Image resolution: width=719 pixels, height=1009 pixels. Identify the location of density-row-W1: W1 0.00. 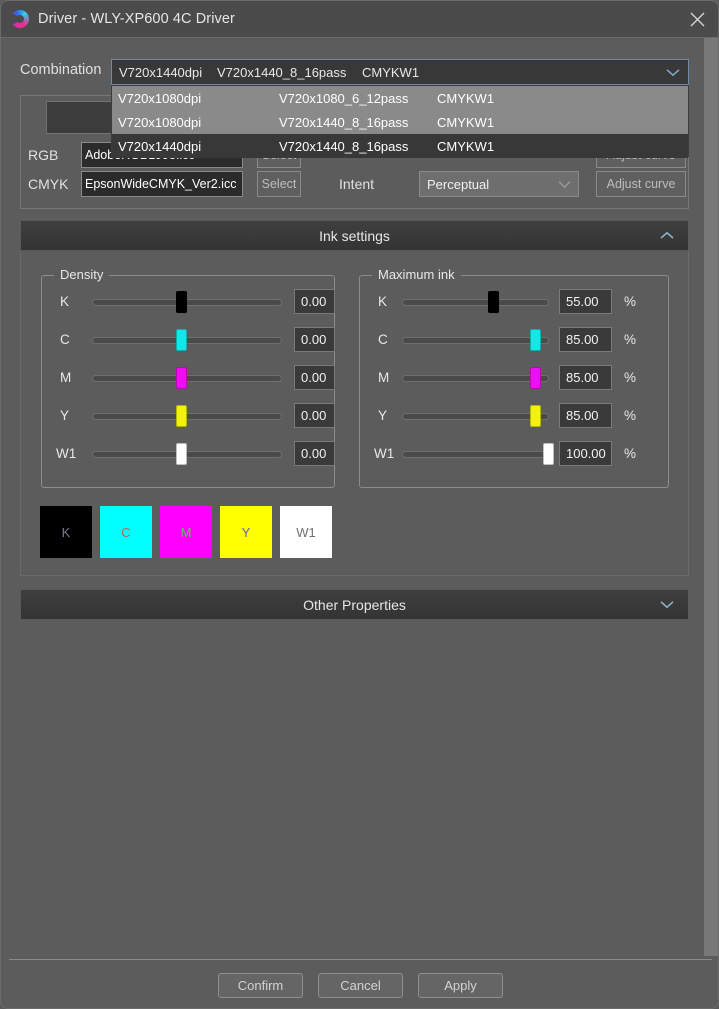
(188, 454).